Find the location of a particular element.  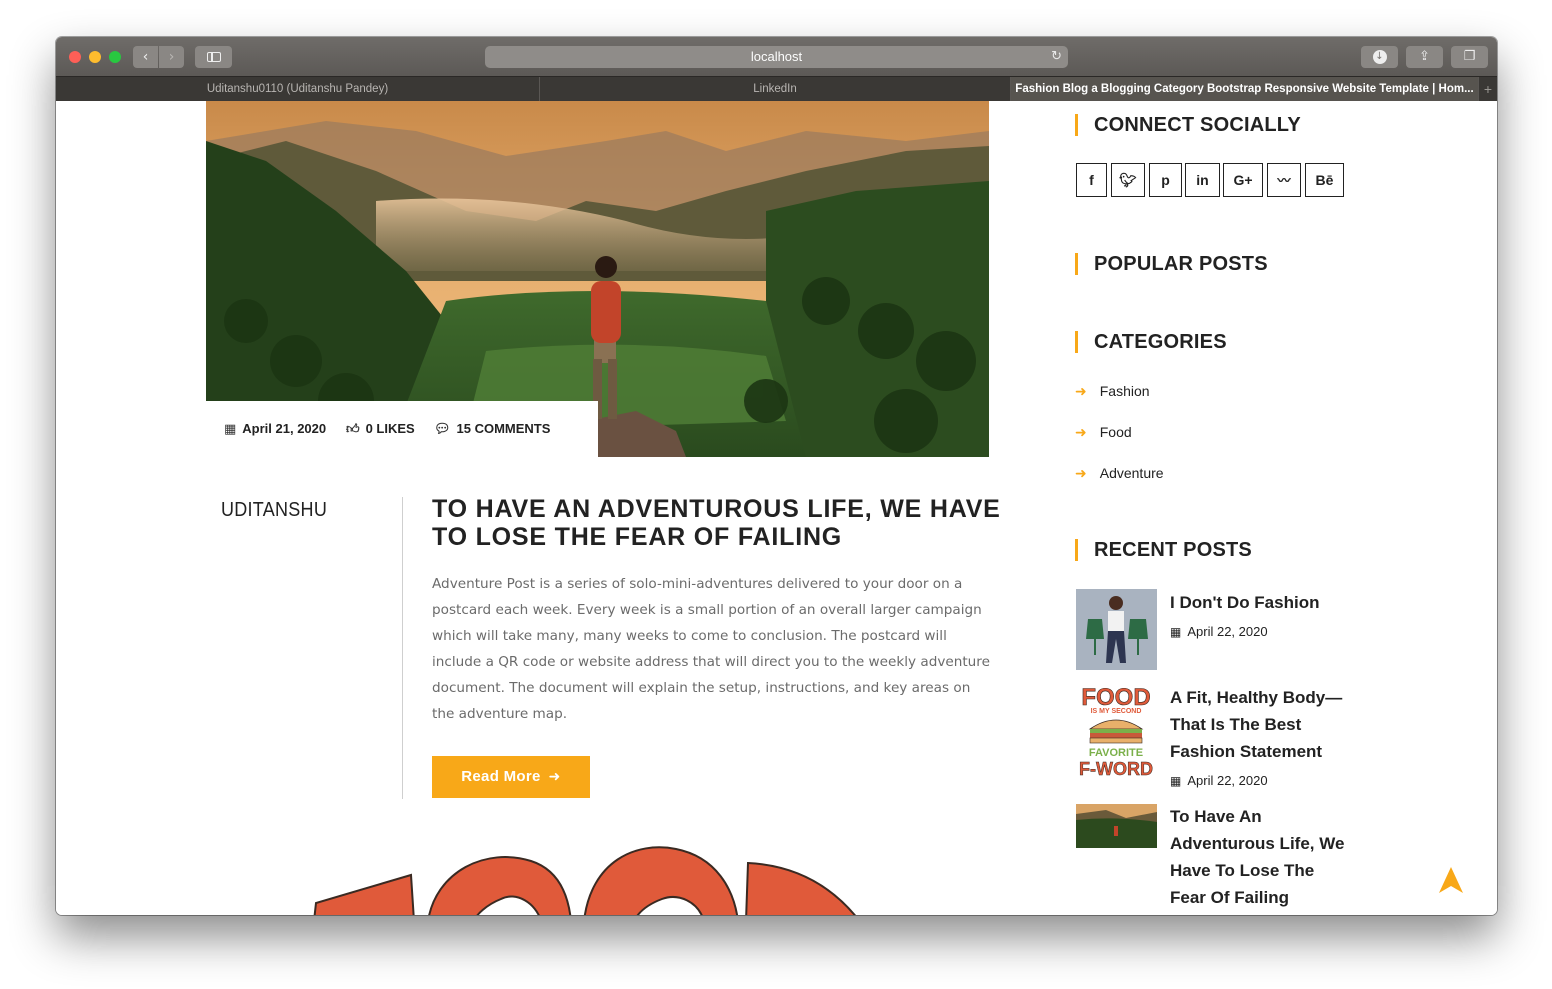

category-label: Food is located at coordinates (1115, 432).